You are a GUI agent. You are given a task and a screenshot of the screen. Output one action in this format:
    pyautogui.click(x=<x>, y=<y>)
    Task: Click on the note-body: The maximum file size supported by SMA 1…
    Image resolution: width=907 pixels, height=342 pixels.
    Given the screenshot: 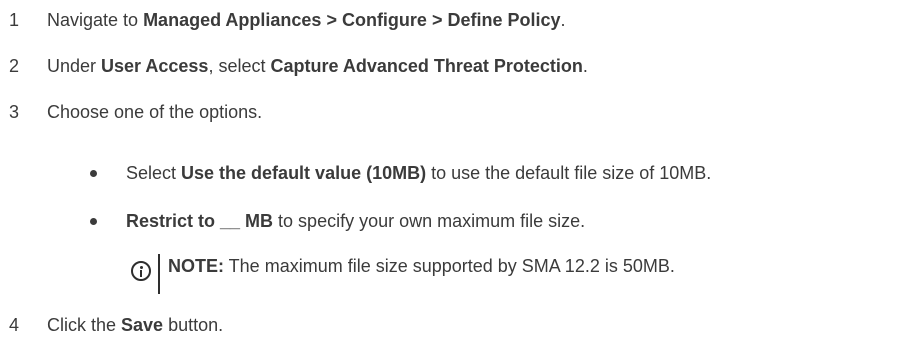 What is the action you would take?
    pyautogui.click(x=449, y=266)
    